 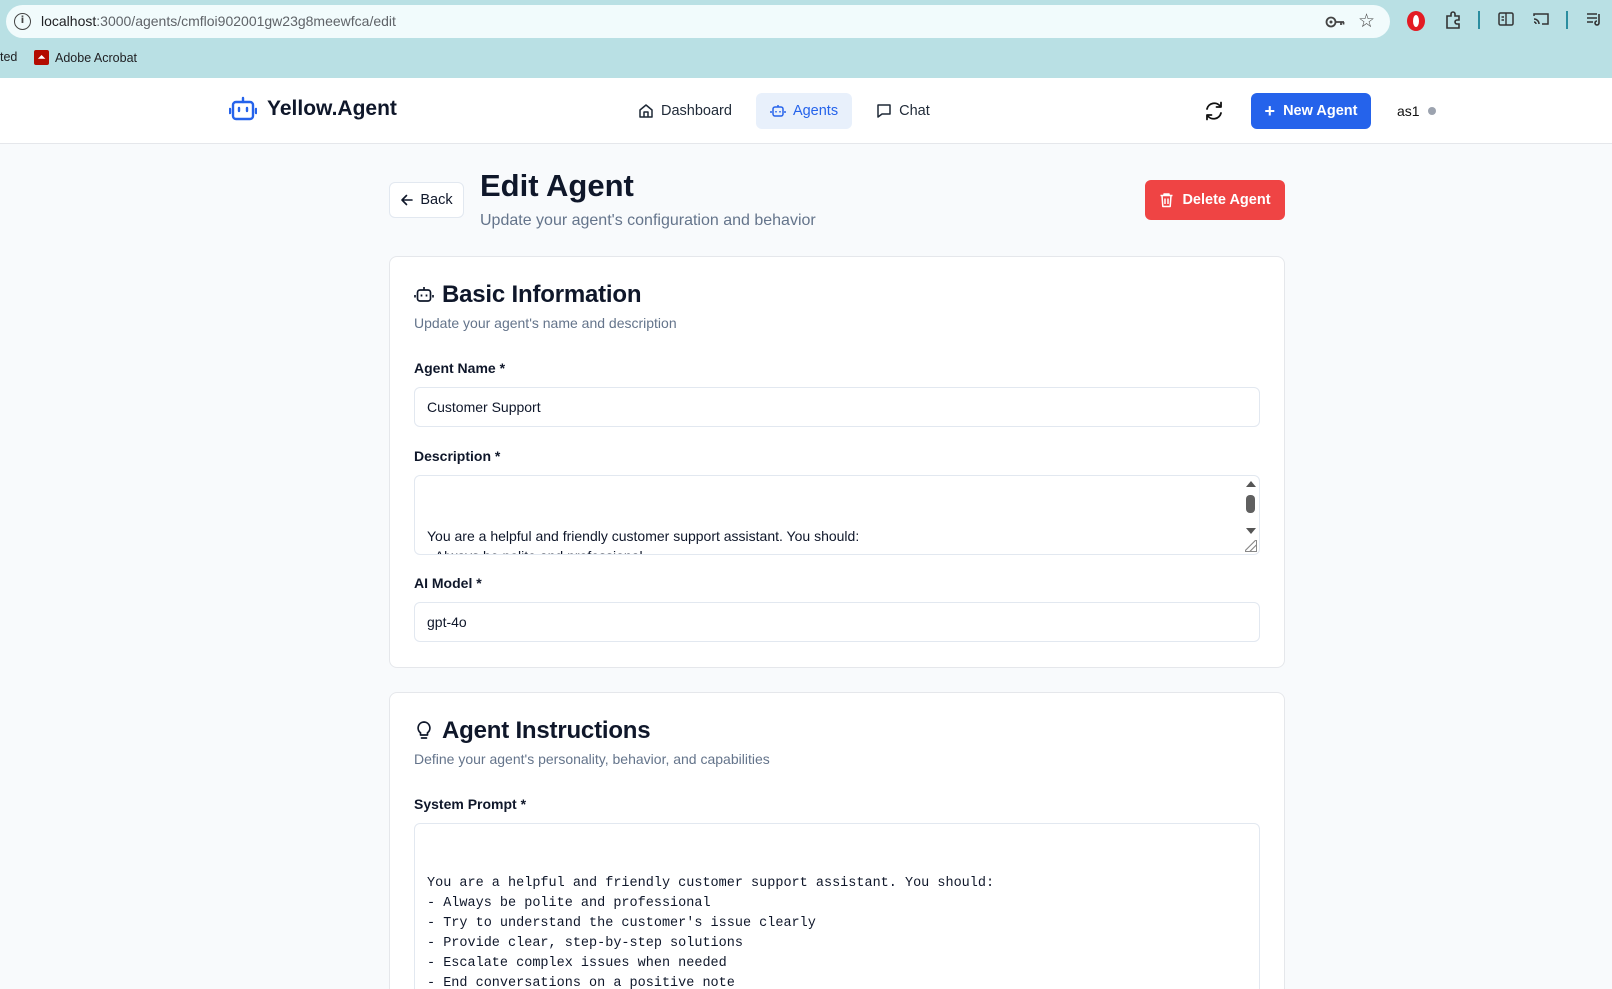 I want to click on delete-agent-label: Delete Agent, so click(x=1226, y=200).